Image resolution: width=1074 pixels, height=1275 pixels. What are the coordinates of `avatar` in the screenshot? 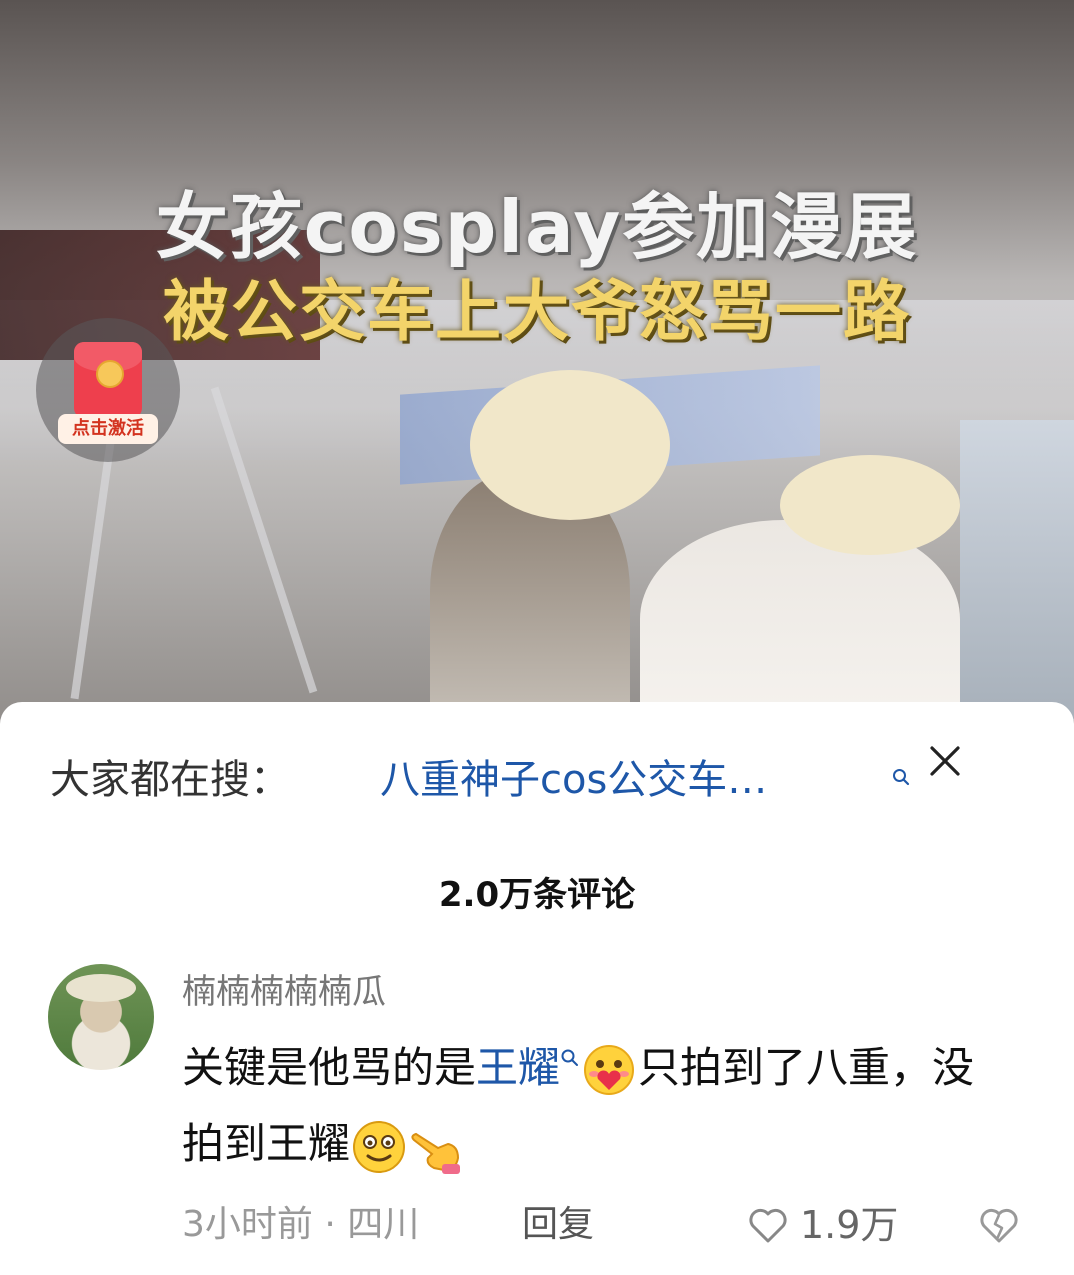 It's located at (101, 1017).